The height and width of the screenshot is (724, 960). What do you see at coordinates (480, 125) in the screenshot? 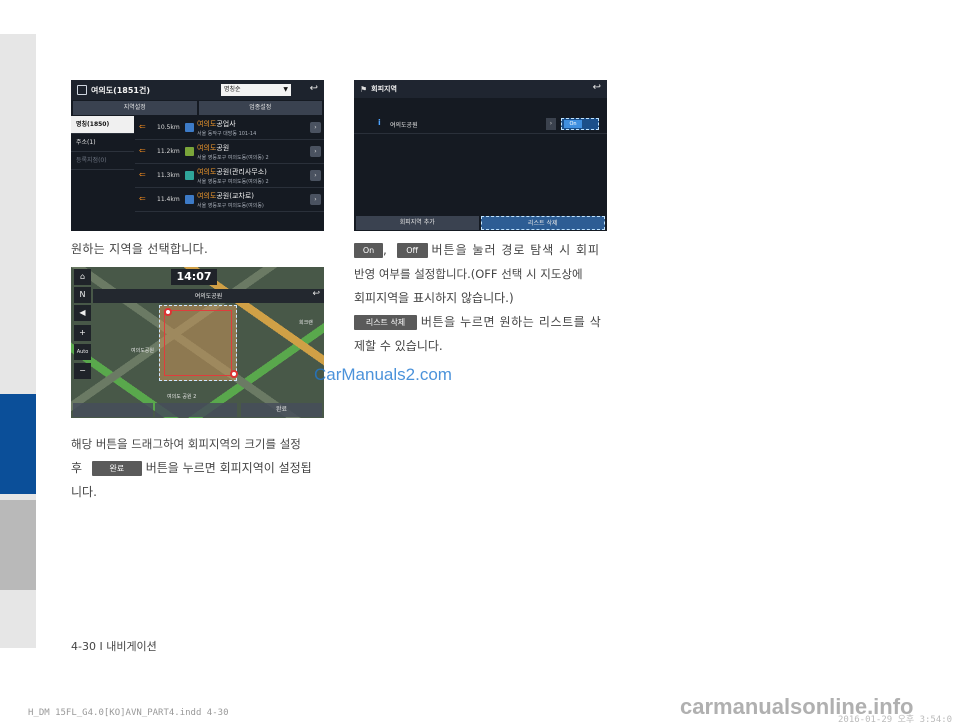
I see `list-item: i 여의도공원 › On` at bounding box center [480, 125].